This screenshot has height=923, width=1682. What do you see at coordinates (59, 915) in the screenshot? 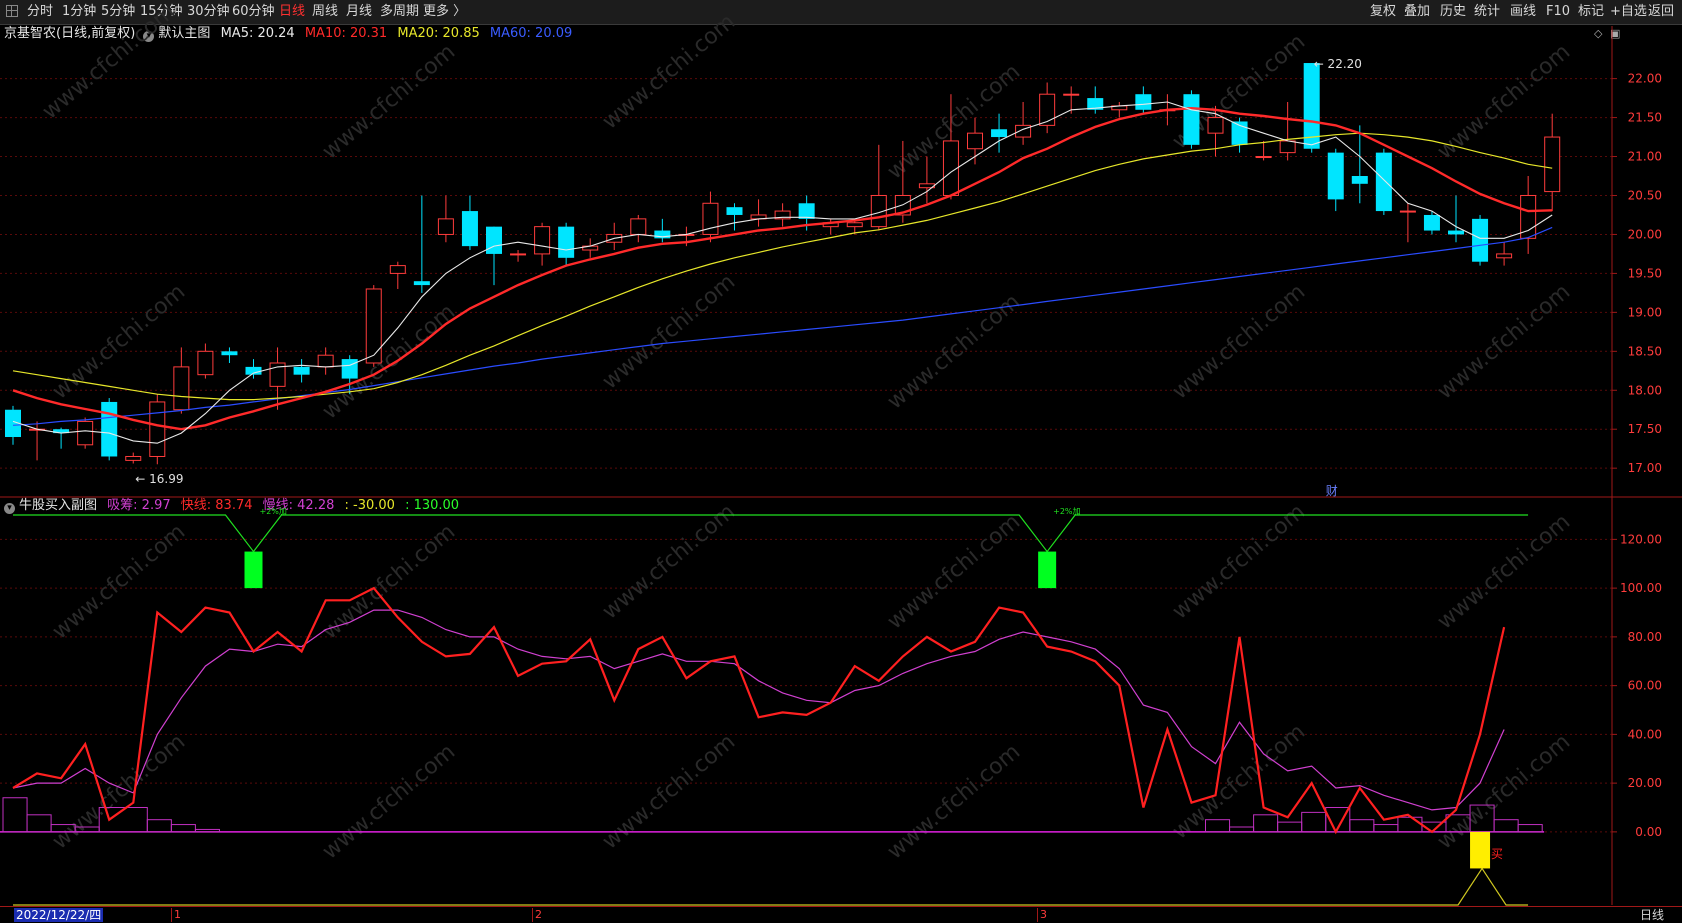
I see `cursor-date: 2022/12/22/四` at bounding box center [59, 915].